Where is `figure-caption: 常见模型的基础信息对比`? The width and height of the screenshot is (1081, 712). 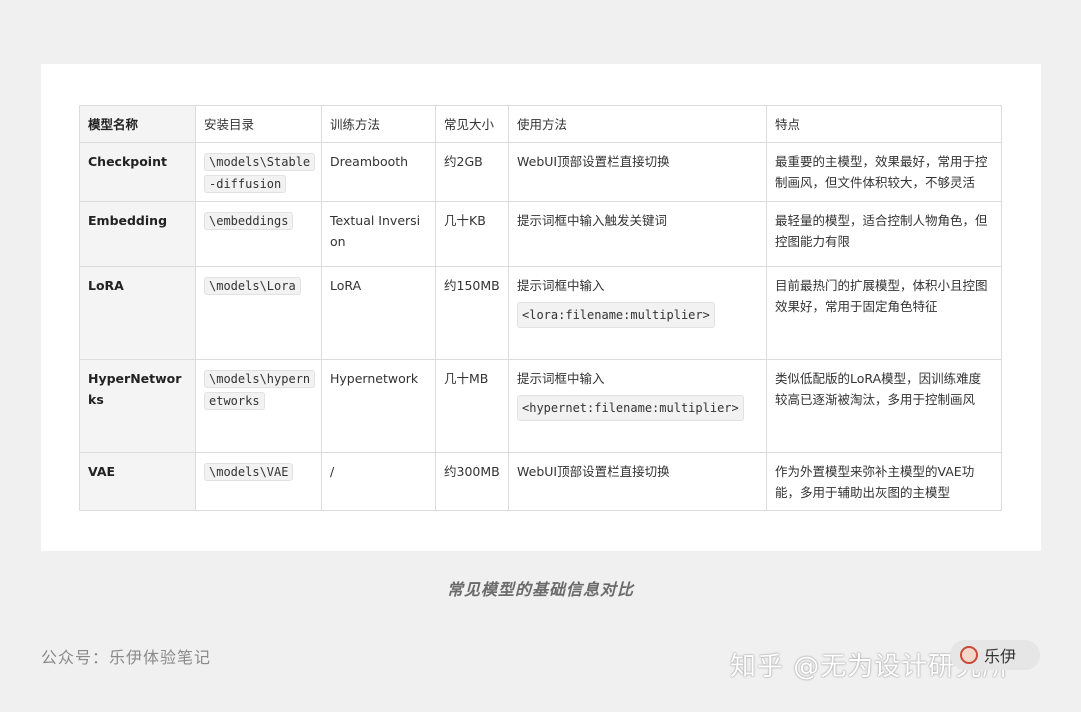 figure-caption: 常见模型的基础信息对比 is located at coordinates (540, 589).